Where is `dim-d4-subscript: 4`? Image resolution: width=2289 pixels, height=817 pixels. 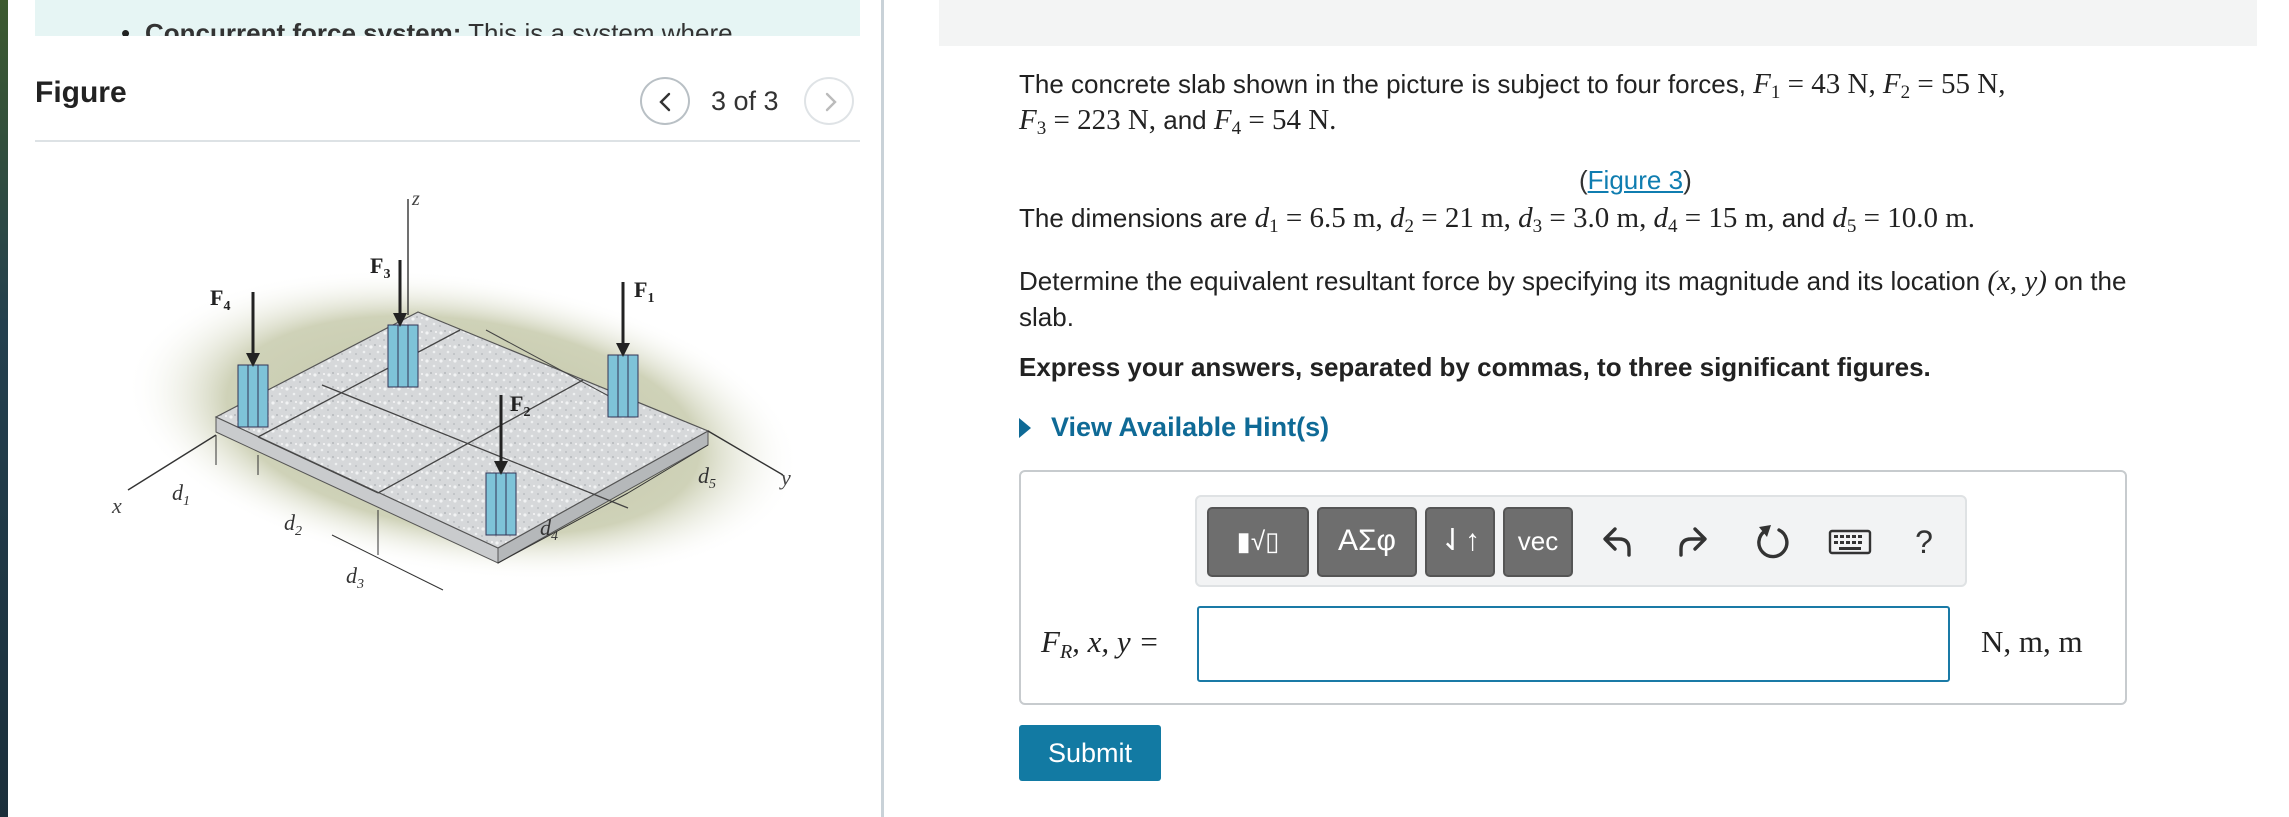
dim-d4-subscript: 4 is located at coordinates (554, 536).